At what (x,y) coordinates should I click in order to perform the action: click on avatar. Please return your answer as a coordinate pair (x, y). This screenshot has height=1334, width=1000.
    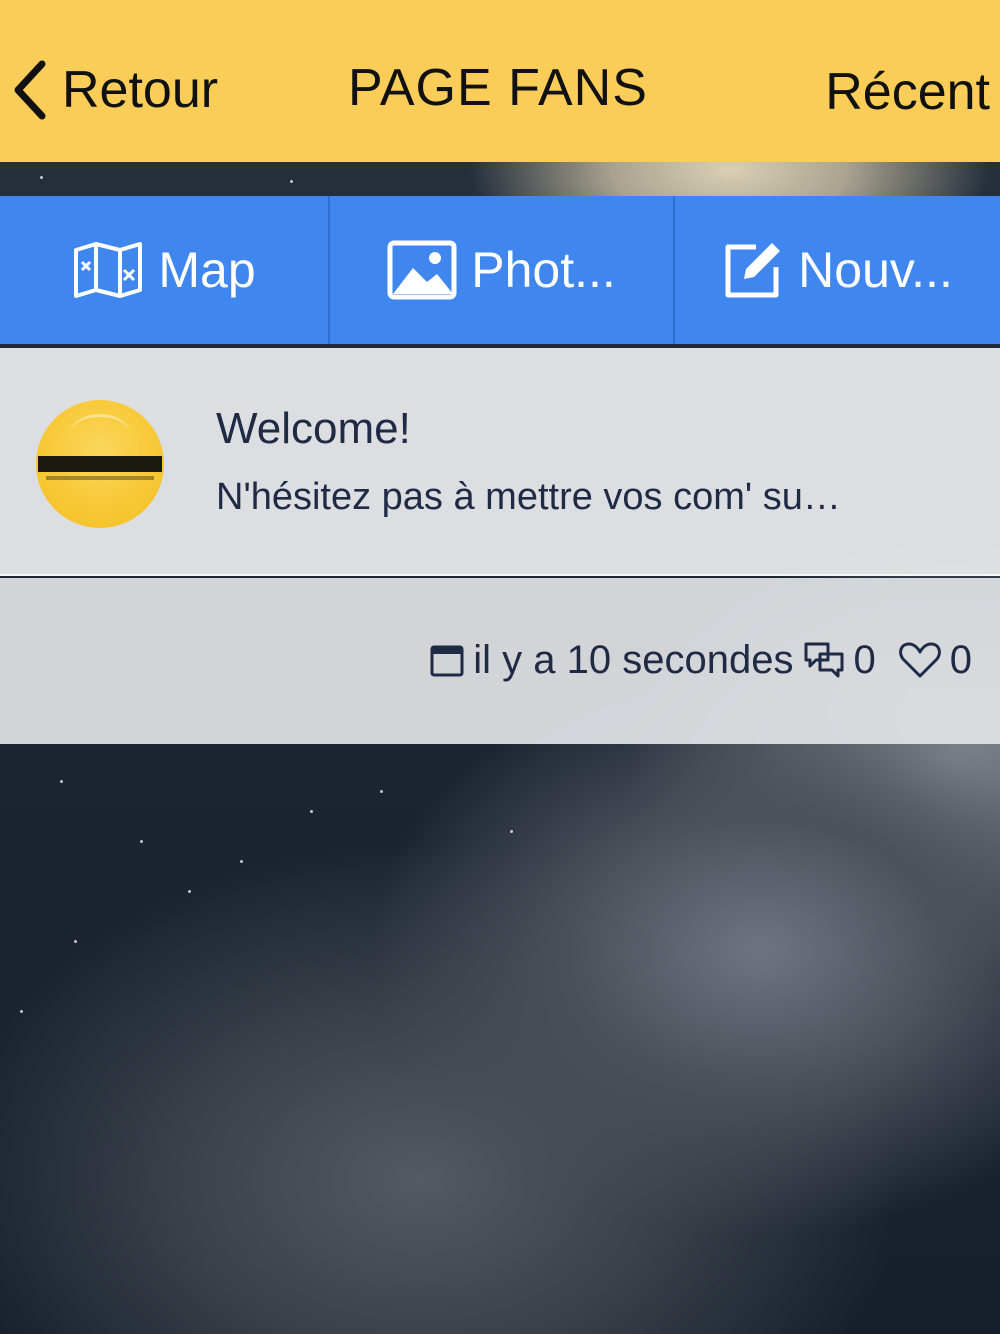
    Looking at the image, I should click on (100, 464).